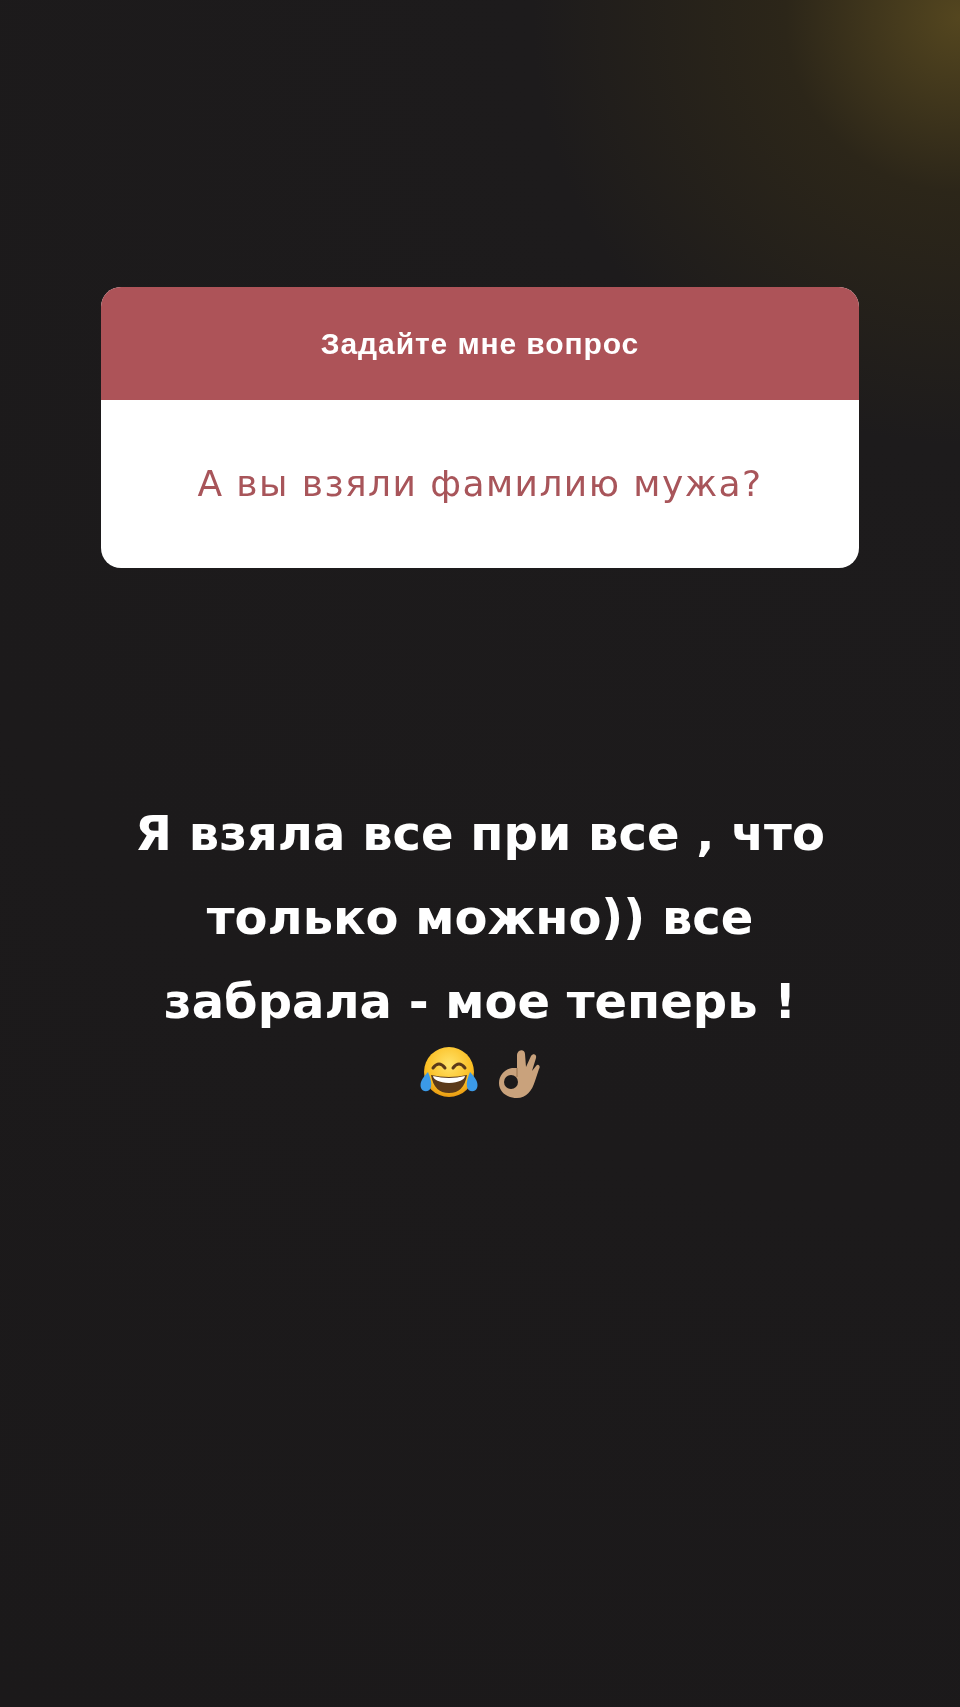 The width and height of the screenshot is (960, 1707). What do you see at coordinates (480, 484) in the screenshot?
I see `question-text: А вы взяли фамилию мужа?` at bounding box center [480, 484].